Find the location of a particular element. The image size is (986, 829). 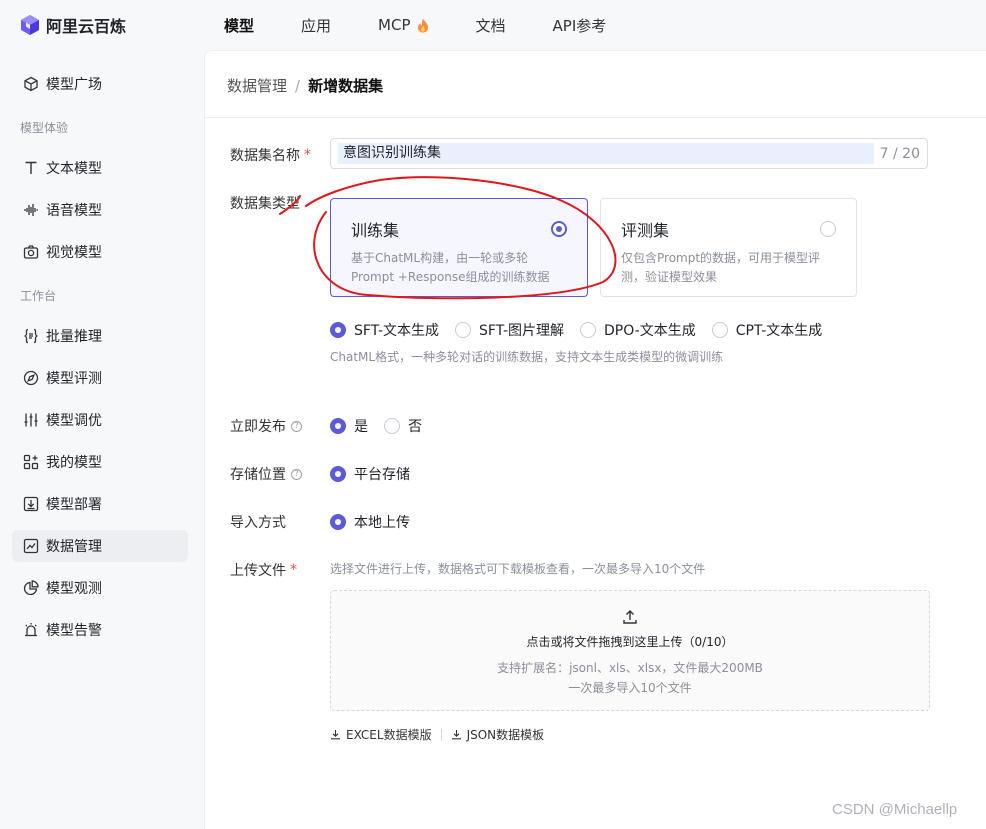

sidebar-item-model-plaza: 模型广场 is located at coordinates (100, 84).